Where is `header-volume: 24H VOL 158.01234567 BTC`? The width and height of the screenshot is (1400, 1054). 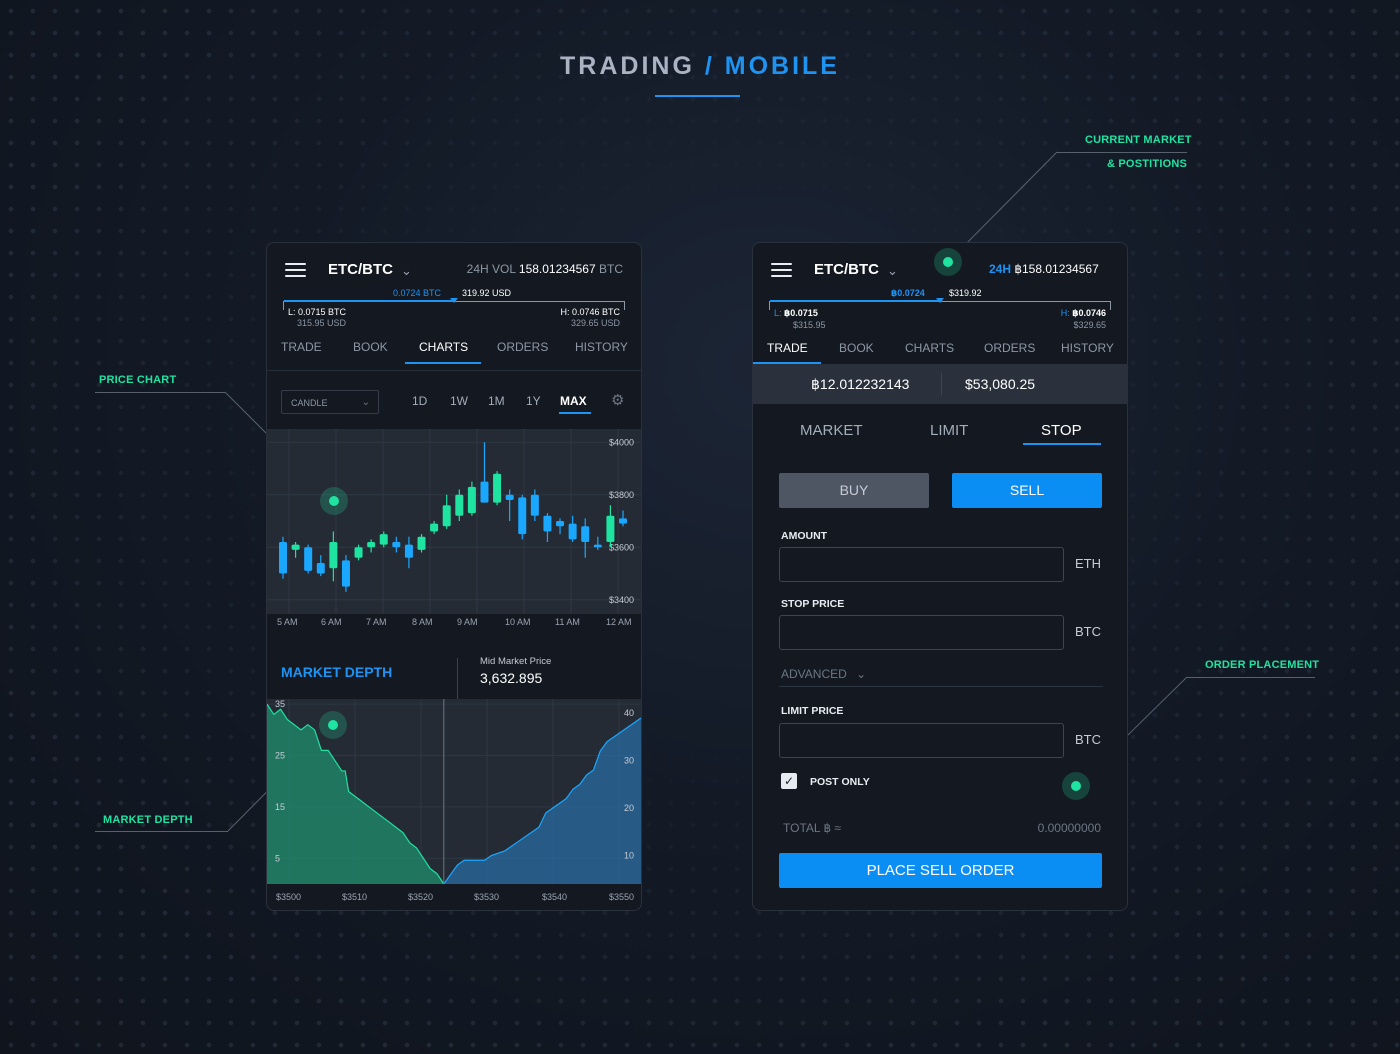
header-volume: 24H VOL 158.01234567 BTC is located at coordinates (545, 269).